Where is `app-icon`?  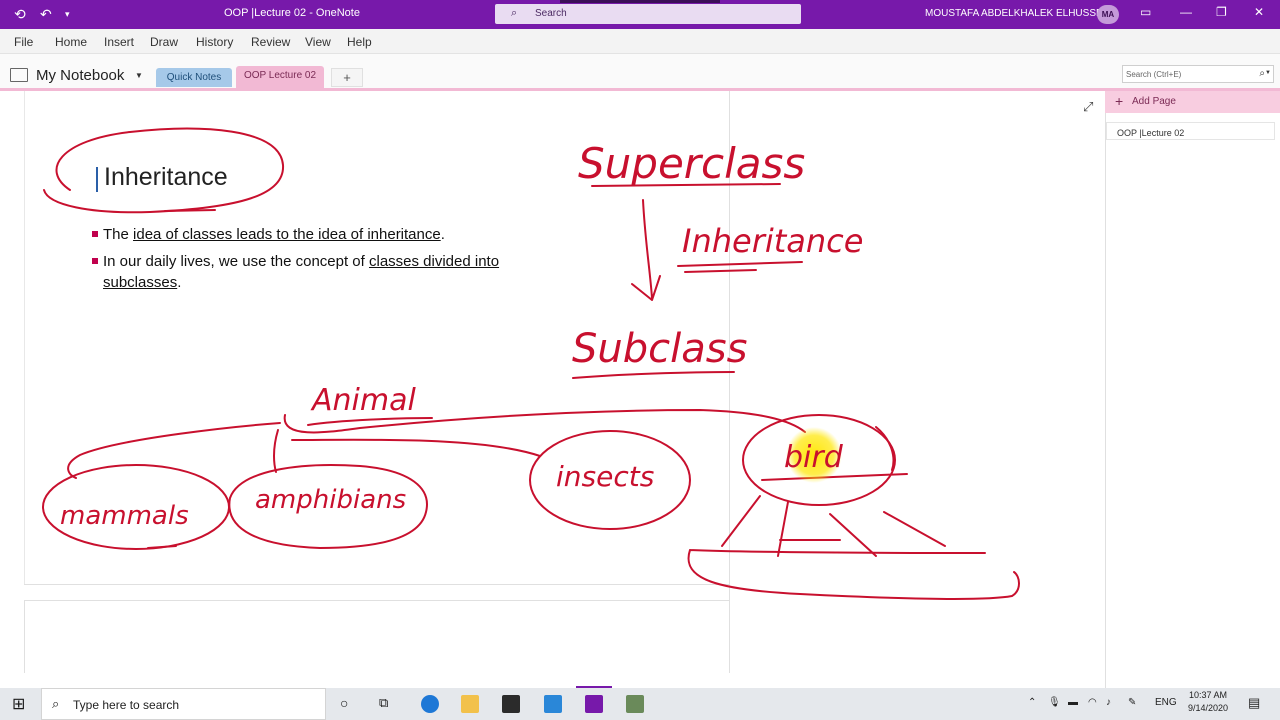 app-icon is located at coordinates (635, 704).